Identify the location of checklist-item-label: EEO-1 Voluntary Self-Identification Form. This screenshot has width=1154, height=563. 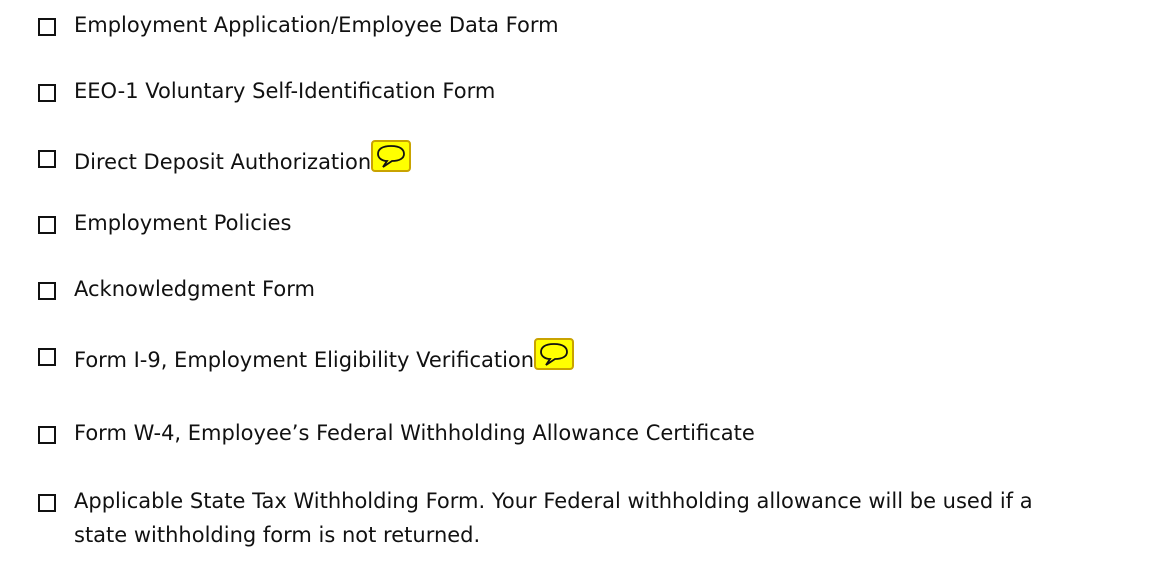
(285, 91).